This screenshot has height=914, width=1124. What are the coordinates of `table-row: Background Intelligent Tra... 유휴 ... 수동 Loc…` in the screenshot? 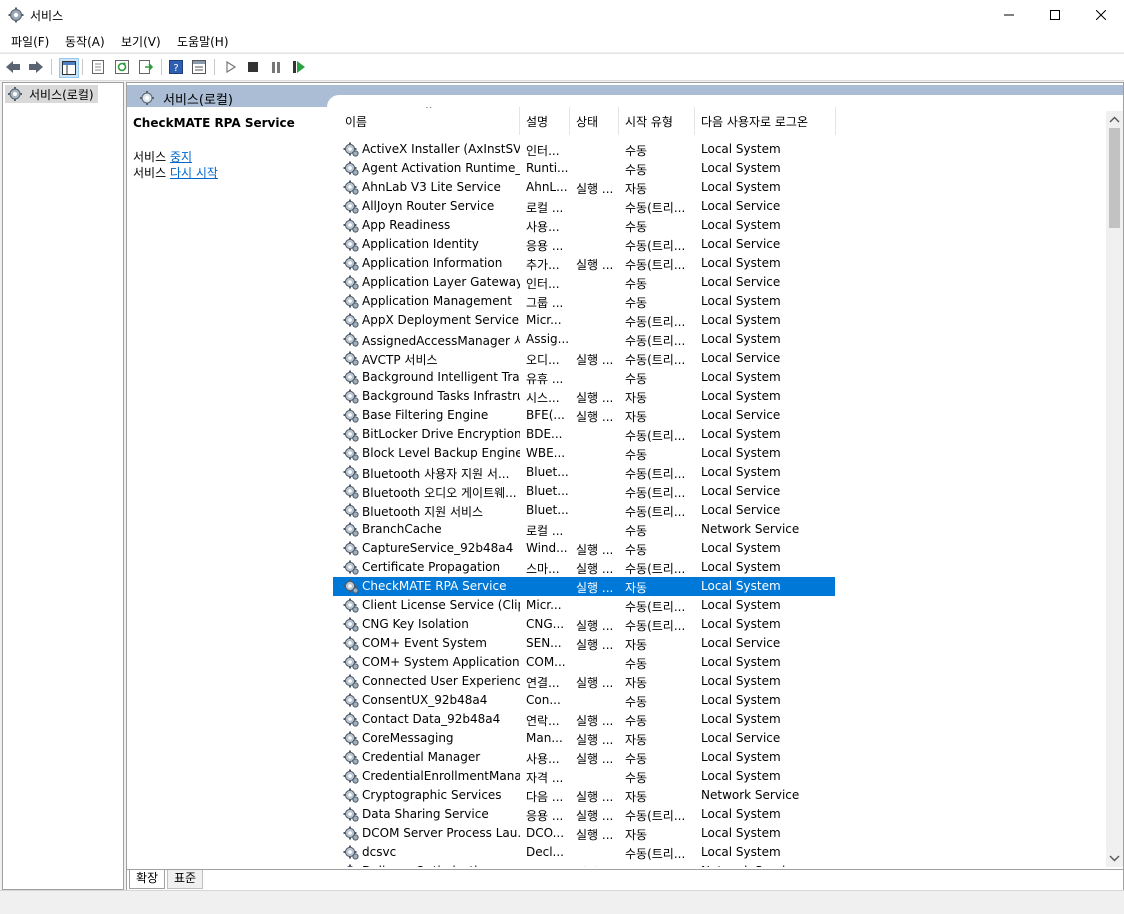 It's located at (720, 377).